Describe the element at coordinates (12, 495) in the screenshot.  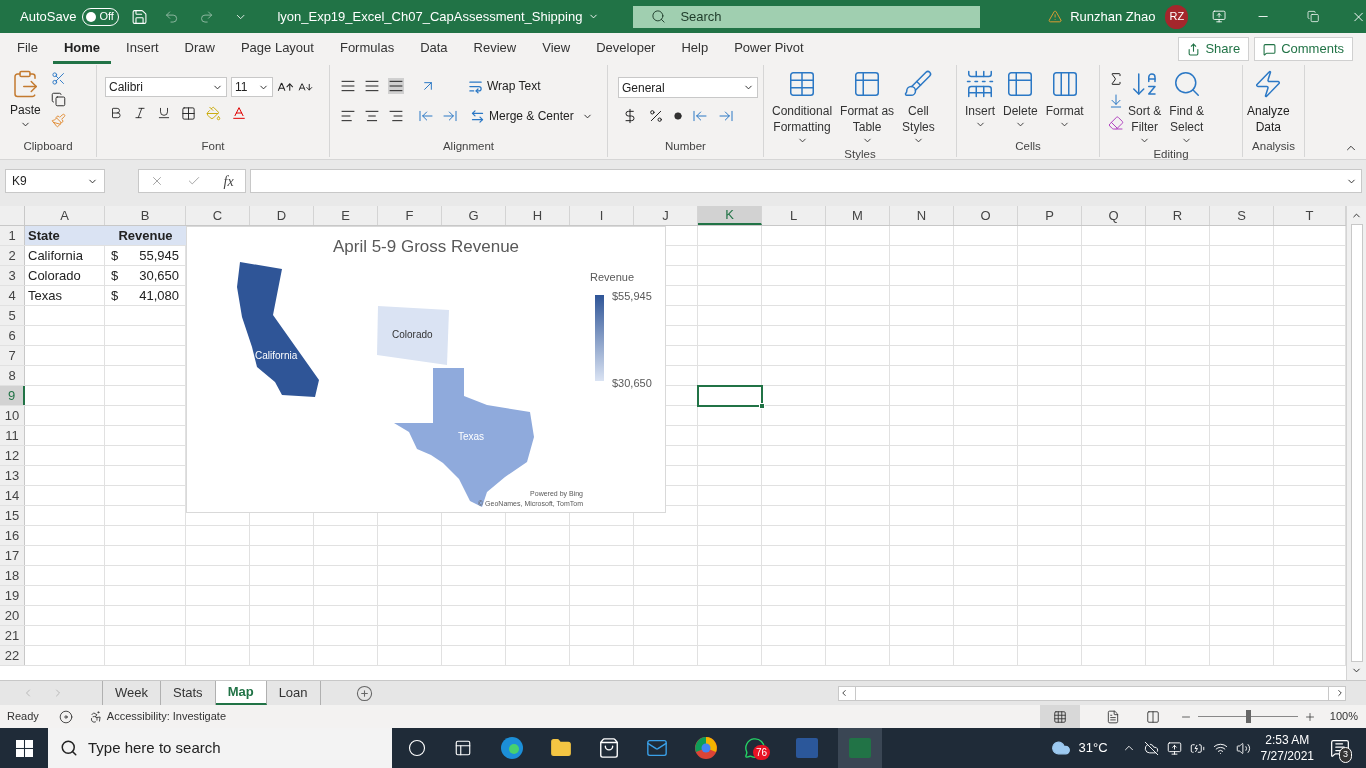
I see `row-header: 14` at that location.